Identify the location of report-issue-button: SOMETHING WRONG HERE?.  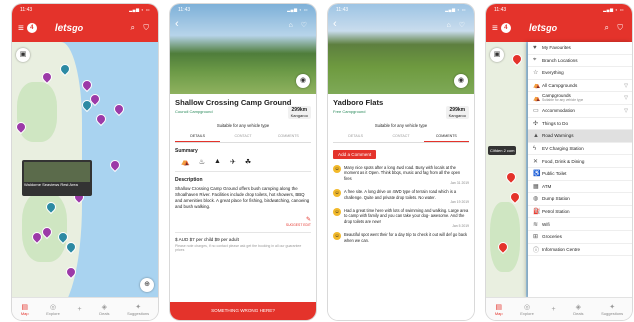
(243, 311).